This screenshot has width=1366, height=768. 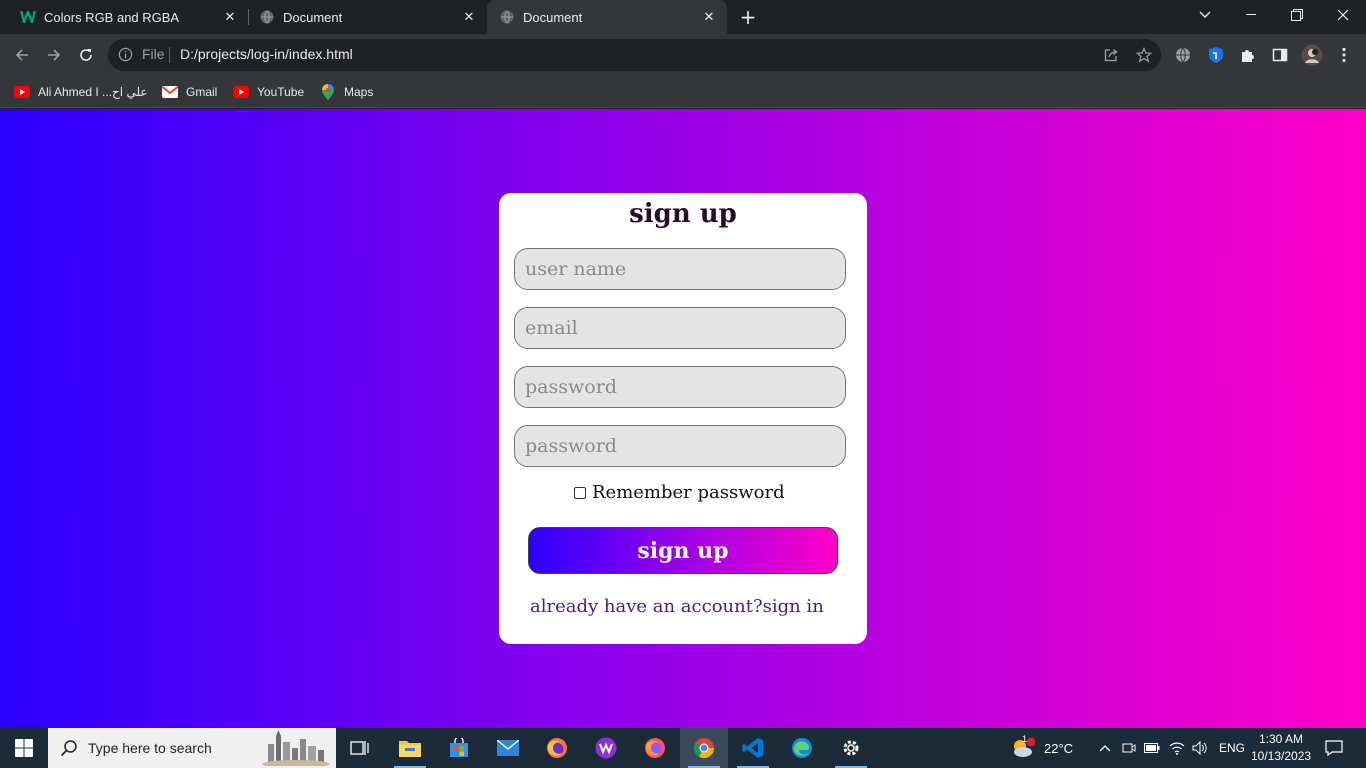 What do you see at coordinates (748, 17) in the screenshot?
I see `new-tab-button: +` at bounding box center [748, 17].